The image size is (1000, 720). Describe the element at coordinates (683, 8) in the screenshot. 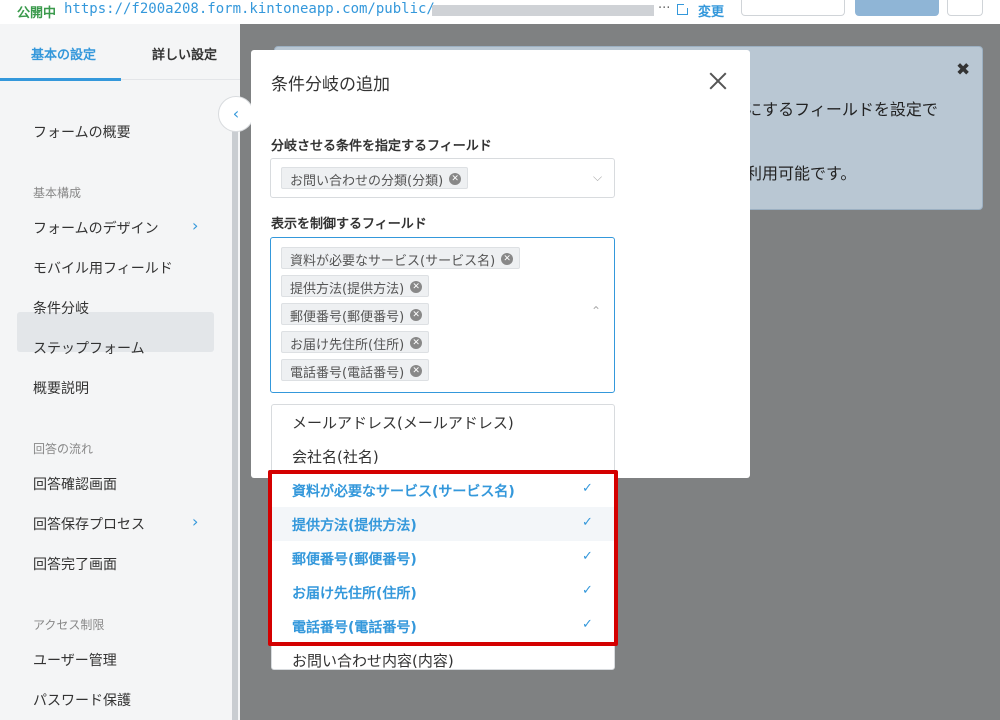

I see `external-link-icon` at that location.